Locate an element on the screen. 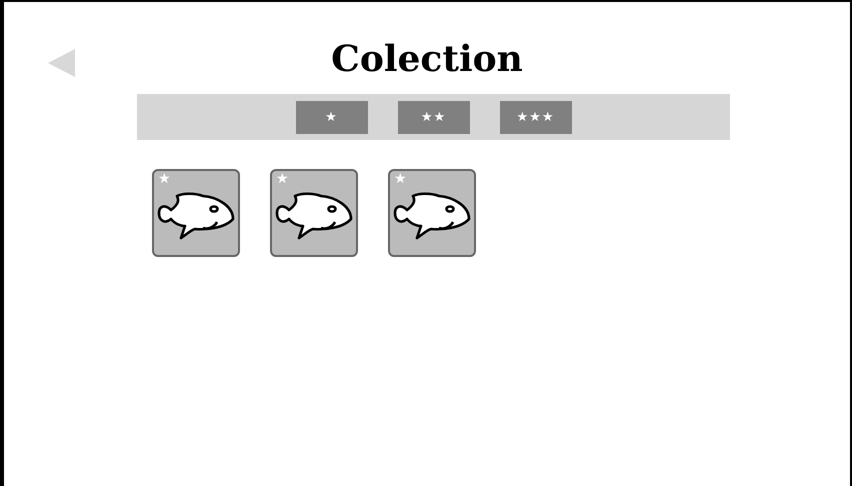  star-filter-tab: ★ is located at coordinates (332, 117).